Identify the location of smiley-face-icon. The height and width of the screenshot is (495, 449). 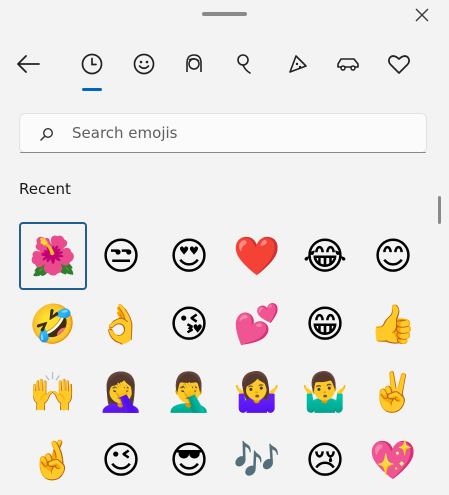
(144, 66).